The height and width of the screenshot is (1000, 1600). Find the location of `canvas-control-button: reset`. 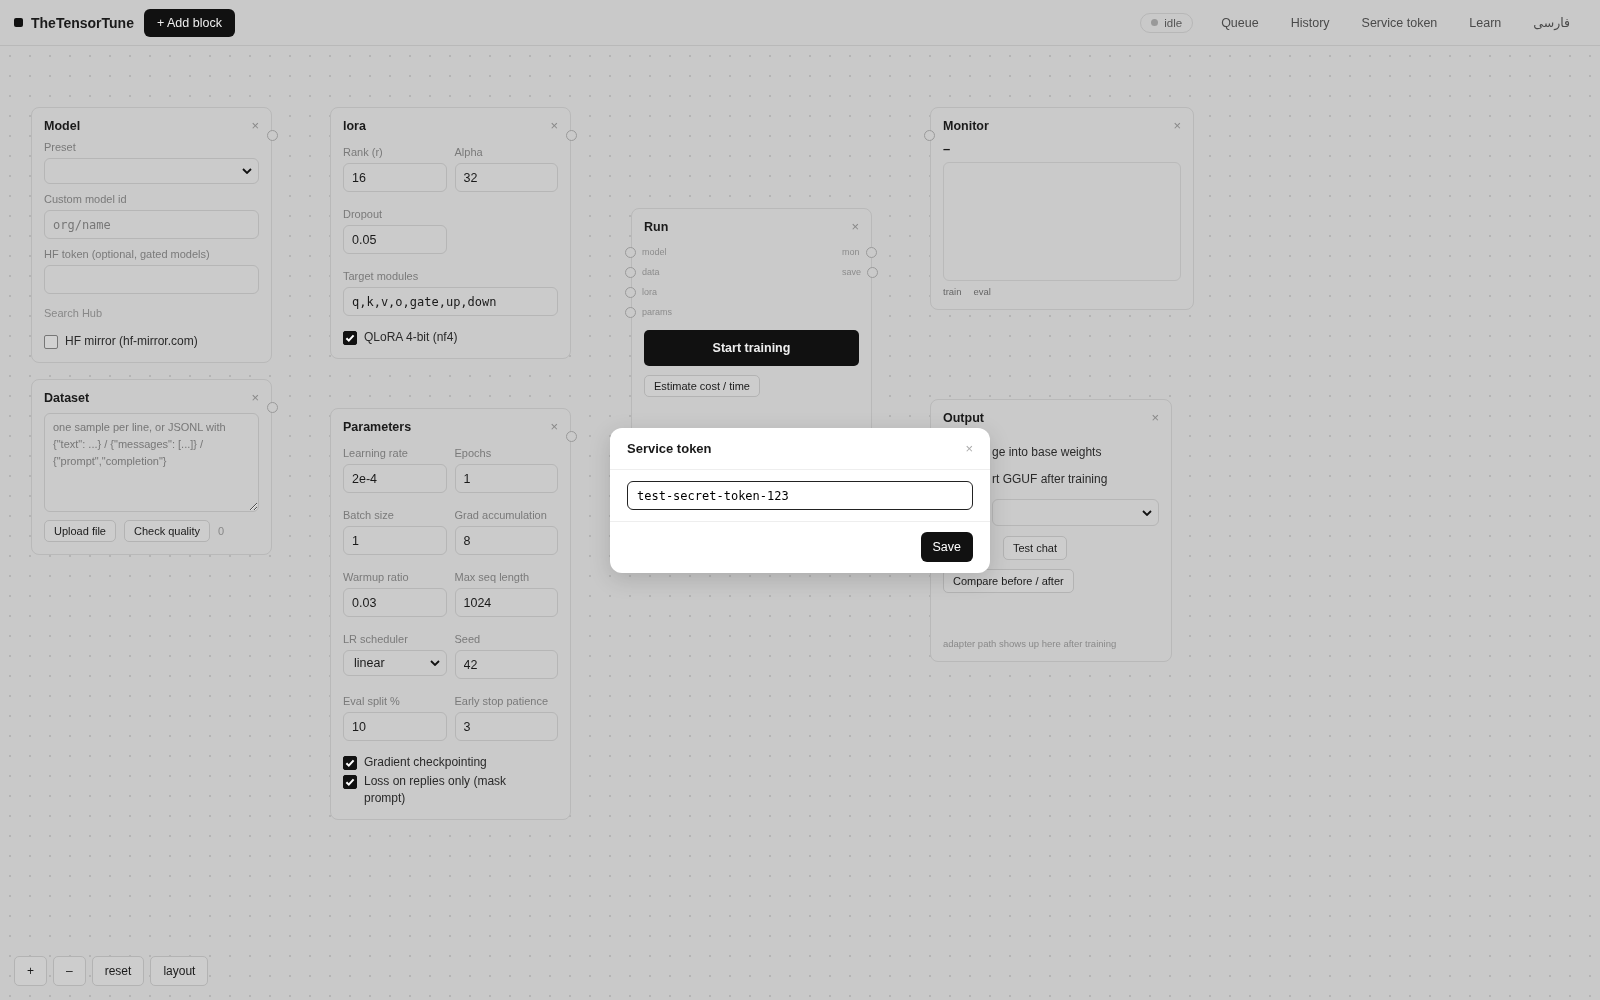

canvas-control-button: reset is located at coordinates (118, 971).